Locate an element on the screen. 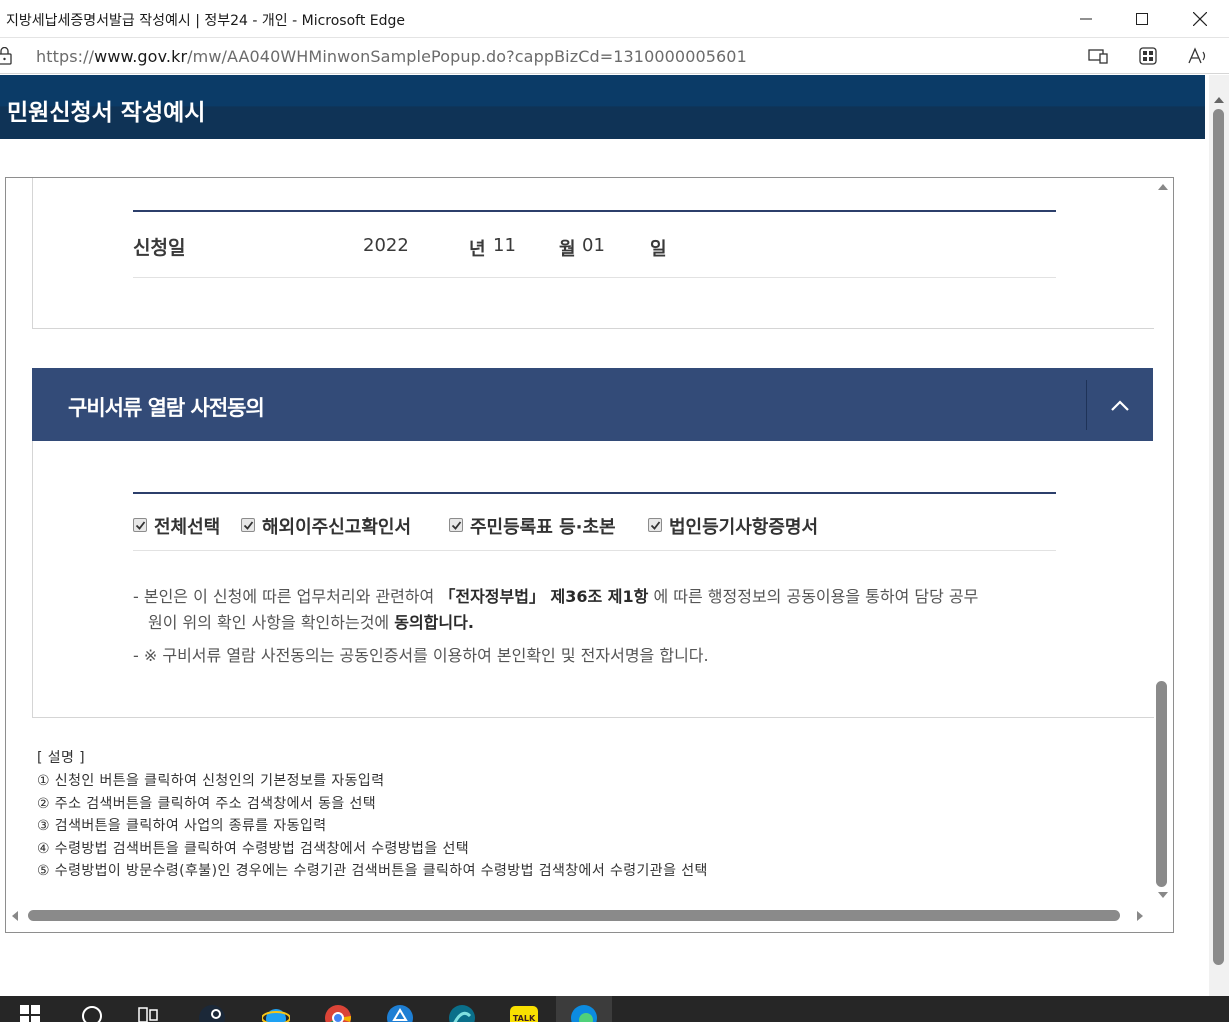  header-separator is located at coordinates (1086, 405).